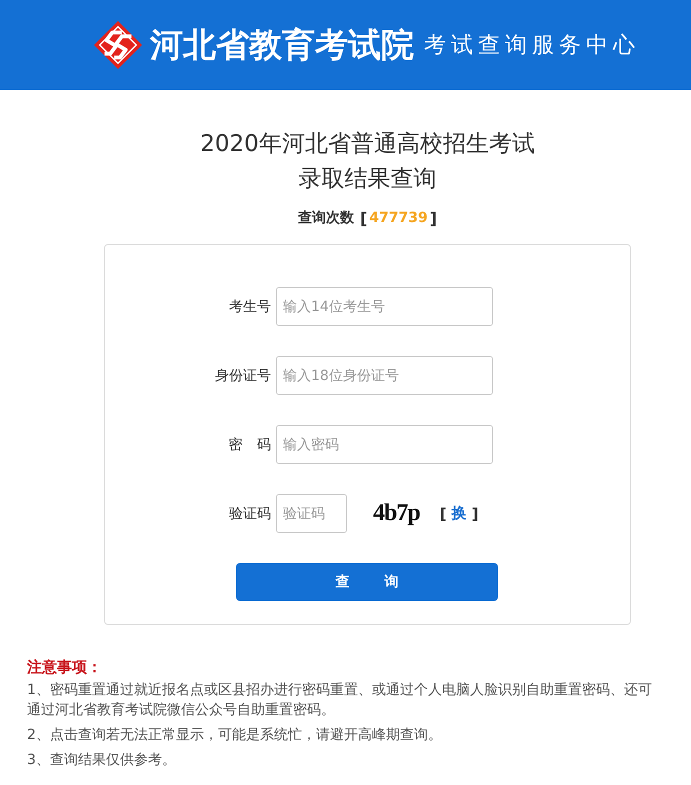  Describe the element at coordinates (250, 307) in the screenshot. I see `field-label: 考生号` at that location.